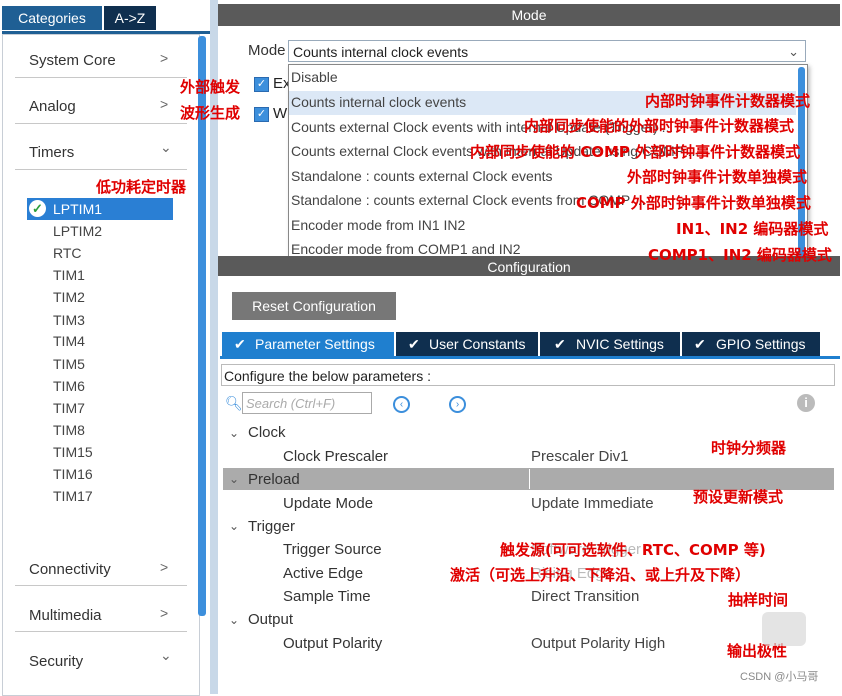 This screenshot has height=696, width=842. What do you see at coordinates (210, 113) in the screenshot?
I see `annotation-waveform: 波形生成` at bounding box center [210, 113].